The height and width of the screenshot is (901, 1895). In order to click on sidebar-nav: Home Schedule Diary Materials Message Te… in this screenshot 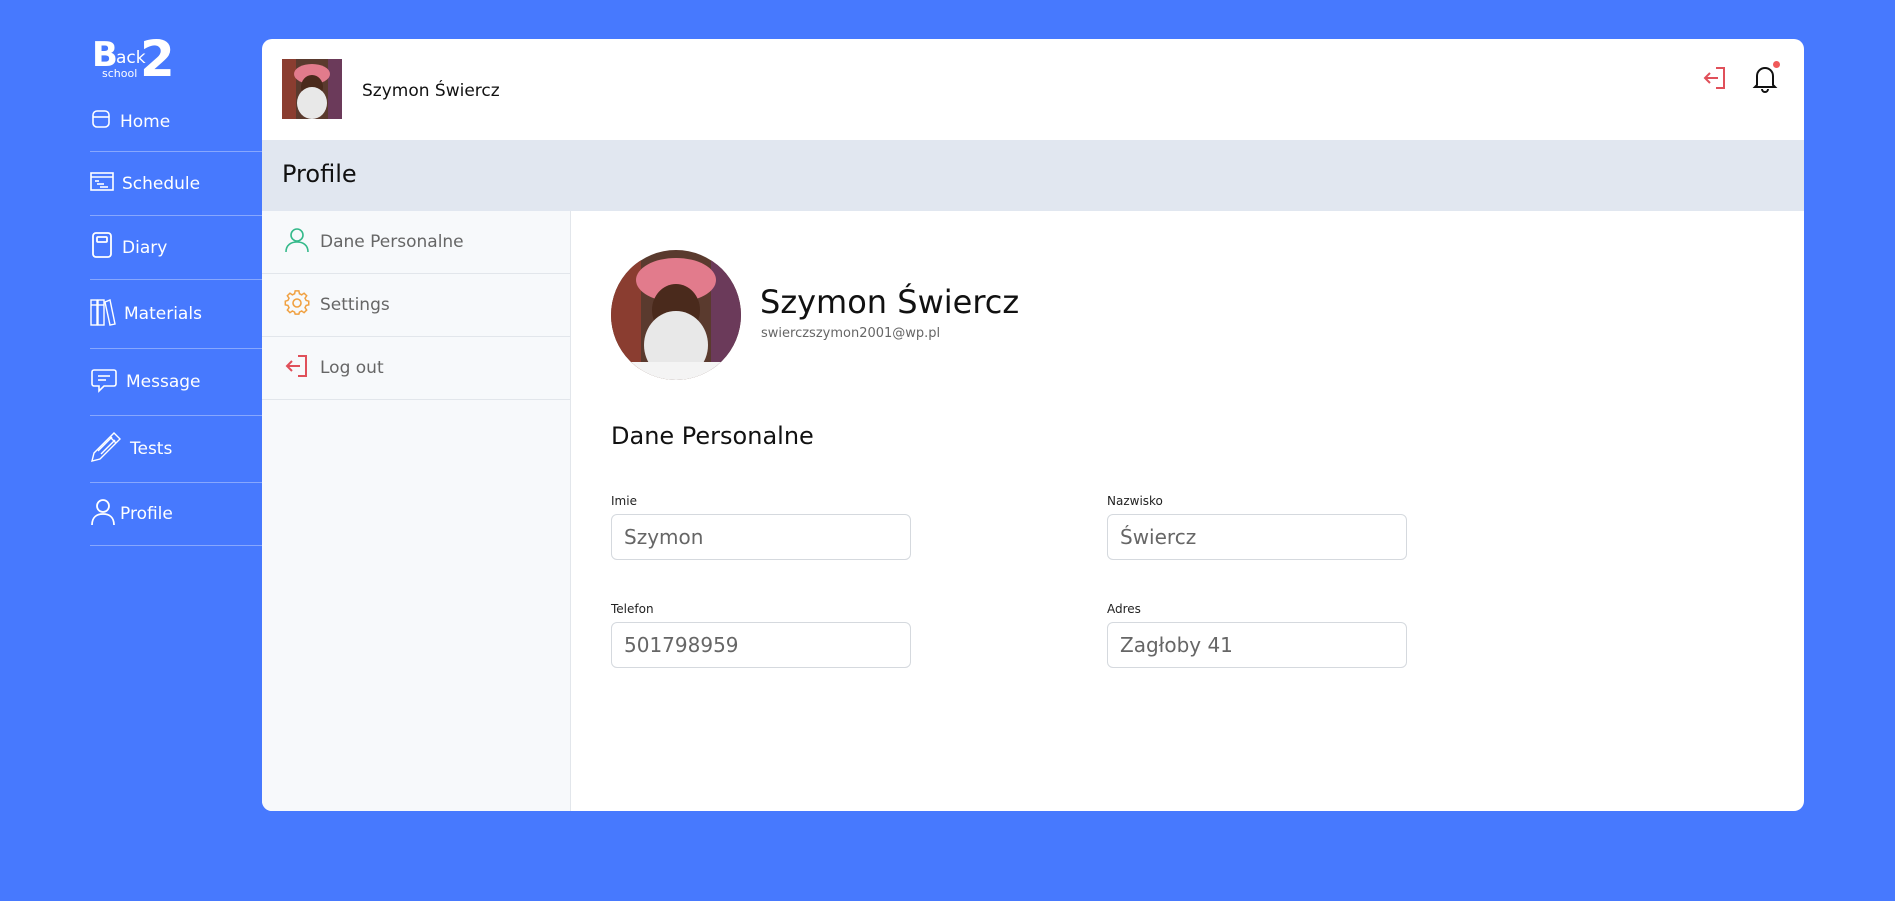, I will do `click(176, 319)`.